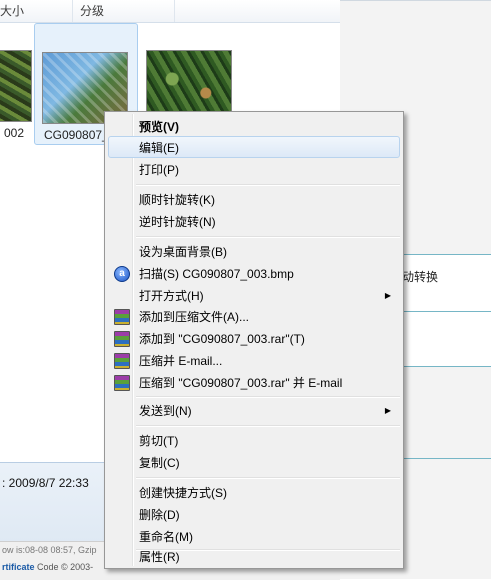 Image resolution: width=491 pixels, height=580 pixels. I want to click on file-thumbnail, so click(16, 86).